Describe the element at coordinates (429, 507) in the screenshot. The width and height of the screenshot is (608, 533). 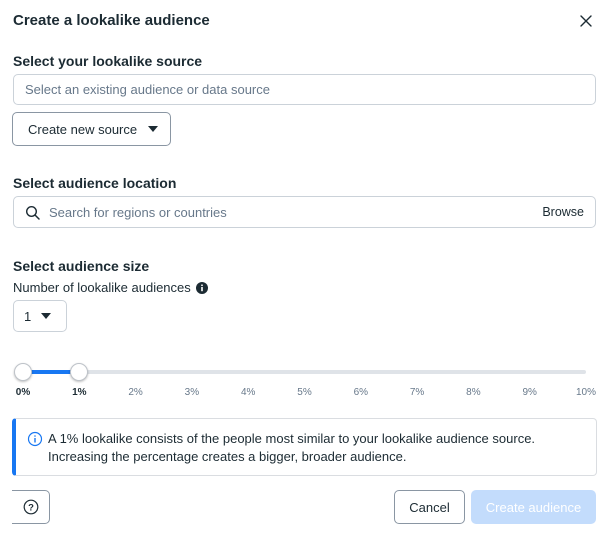
I see `cancel-button: Cancel` at that location.